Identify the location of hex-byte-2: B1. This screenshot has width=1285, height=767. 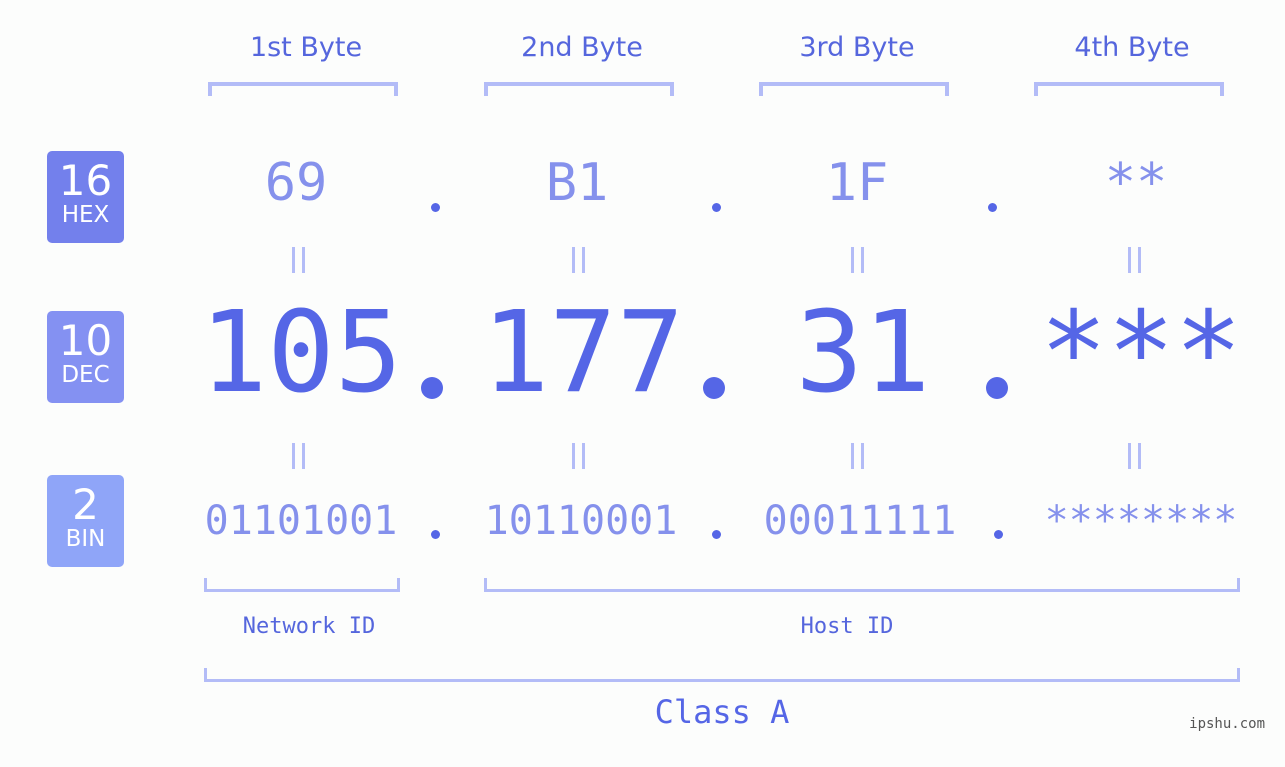
(577, 183).